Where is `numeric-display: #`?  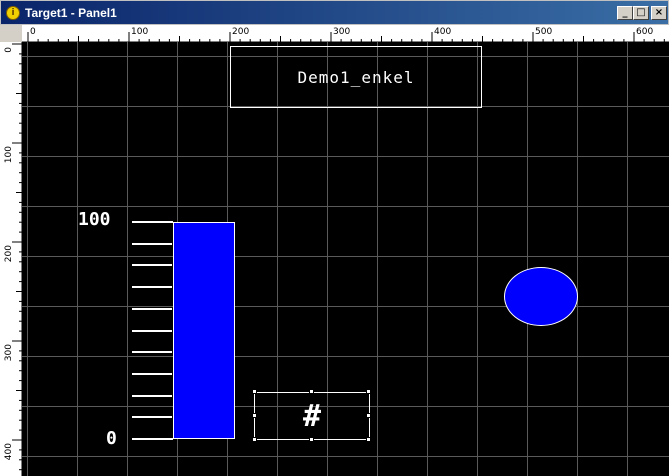
numeric-display: # is located at coordinates (312, 416).